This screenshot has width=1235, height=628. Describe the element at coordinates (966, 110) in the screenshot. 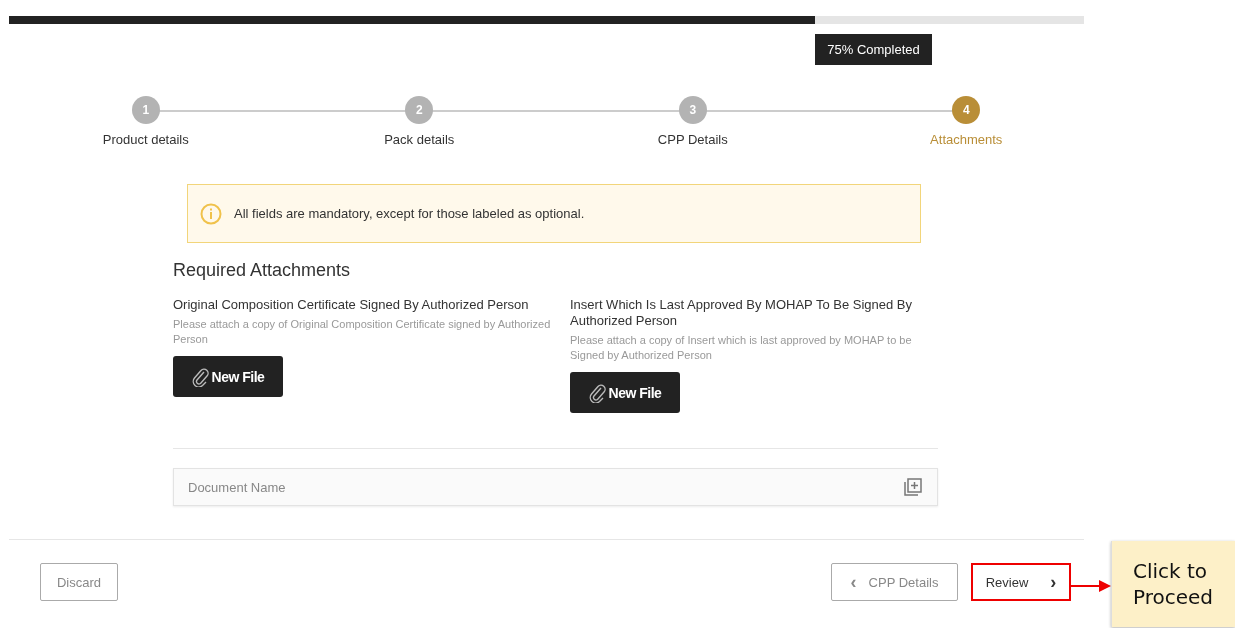

I see `step-number: 4` at that location.